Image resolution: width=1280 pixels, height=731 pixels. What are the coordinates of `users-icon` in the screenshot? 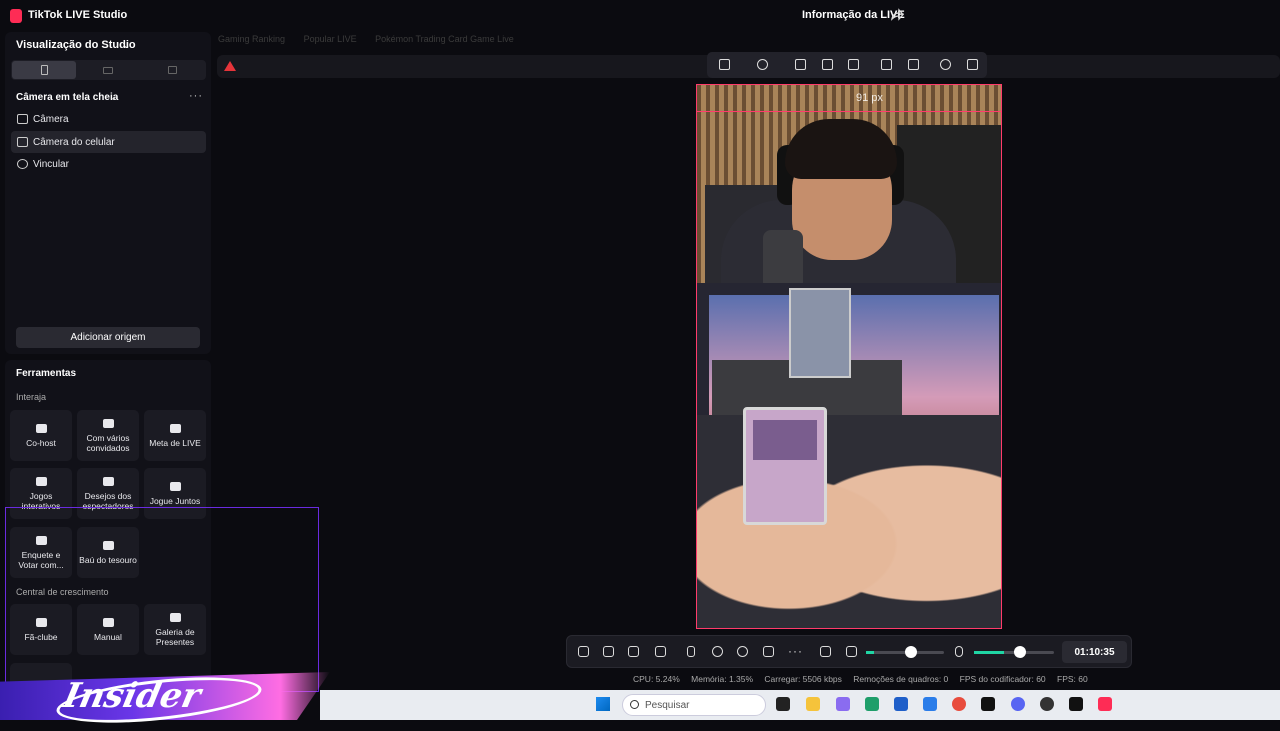 It's located at (108, 423).